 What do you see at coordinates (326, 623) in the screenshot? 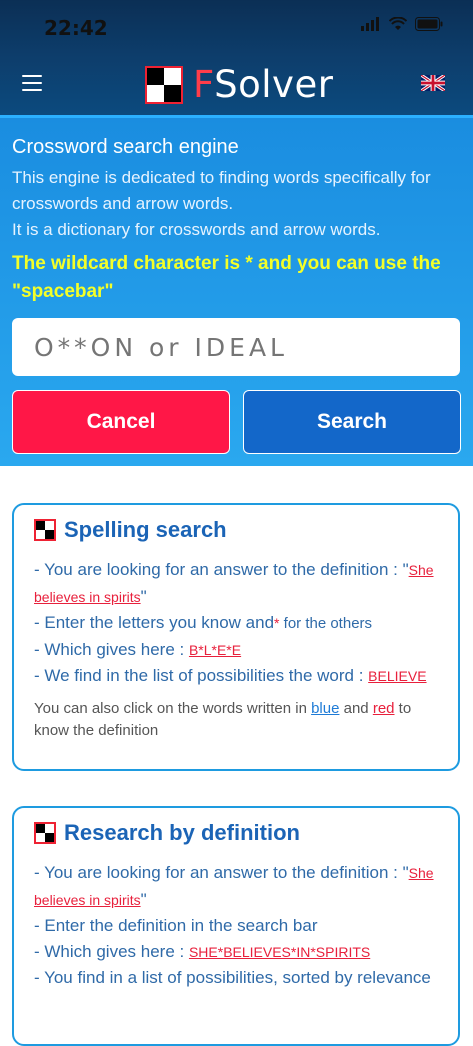
I see `instruction-text: for the others` at bounding box center [326, 623].